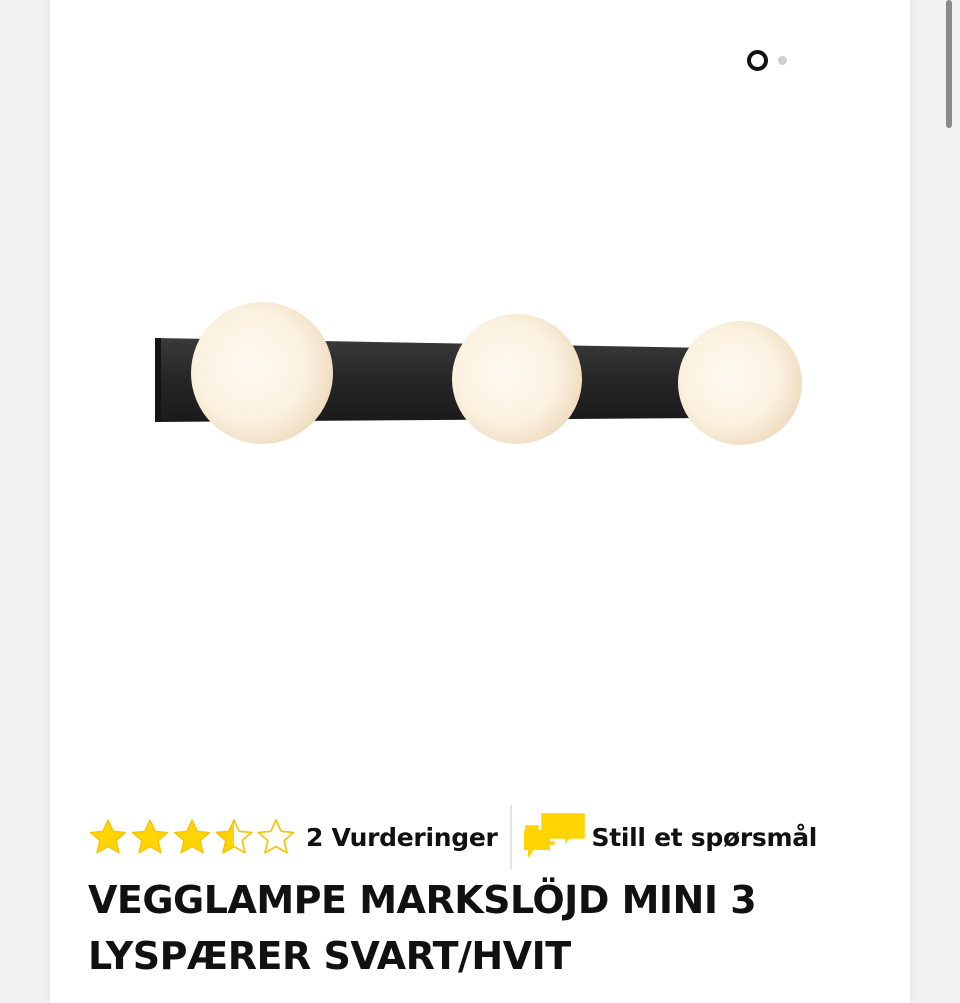  I want to click on star-empty-icon, so click(276, 836).